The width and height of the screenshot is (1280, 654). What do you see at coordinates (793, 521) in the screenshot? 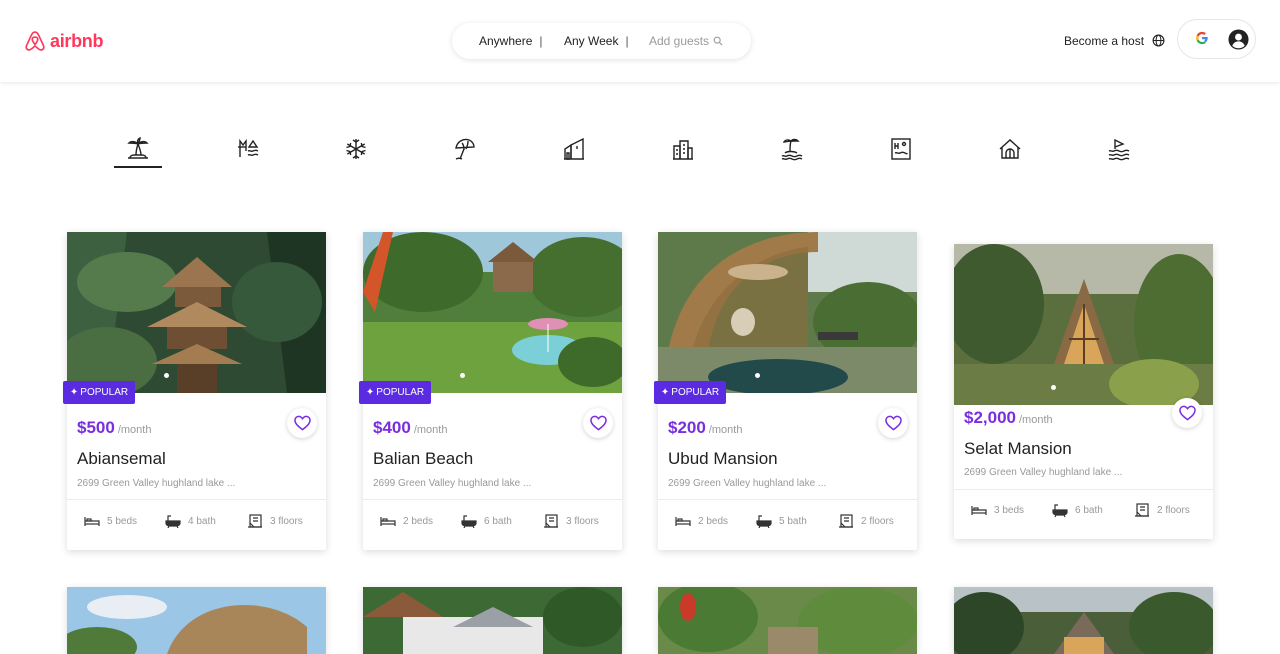
I see `bath-label: 5 bath` at bounding box center [793, 521].